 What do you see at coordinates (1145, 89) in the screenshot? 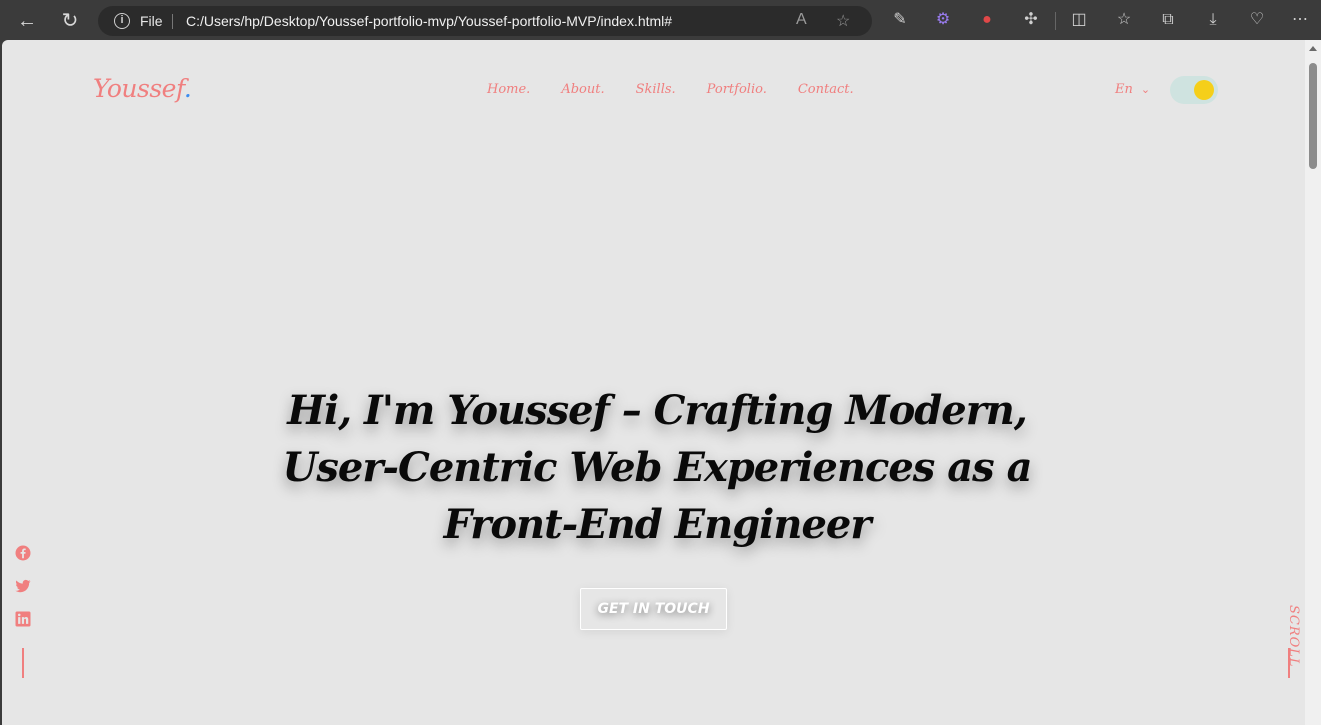
I see `chevron-down-icon: ⌄` at bounding box center [1145, 89].